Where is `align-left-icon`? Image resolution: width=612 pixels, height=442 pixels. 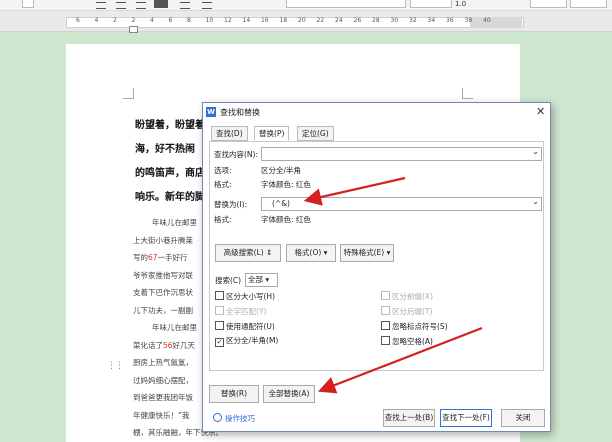
align-left-icon is located at coordinates (101, 5).